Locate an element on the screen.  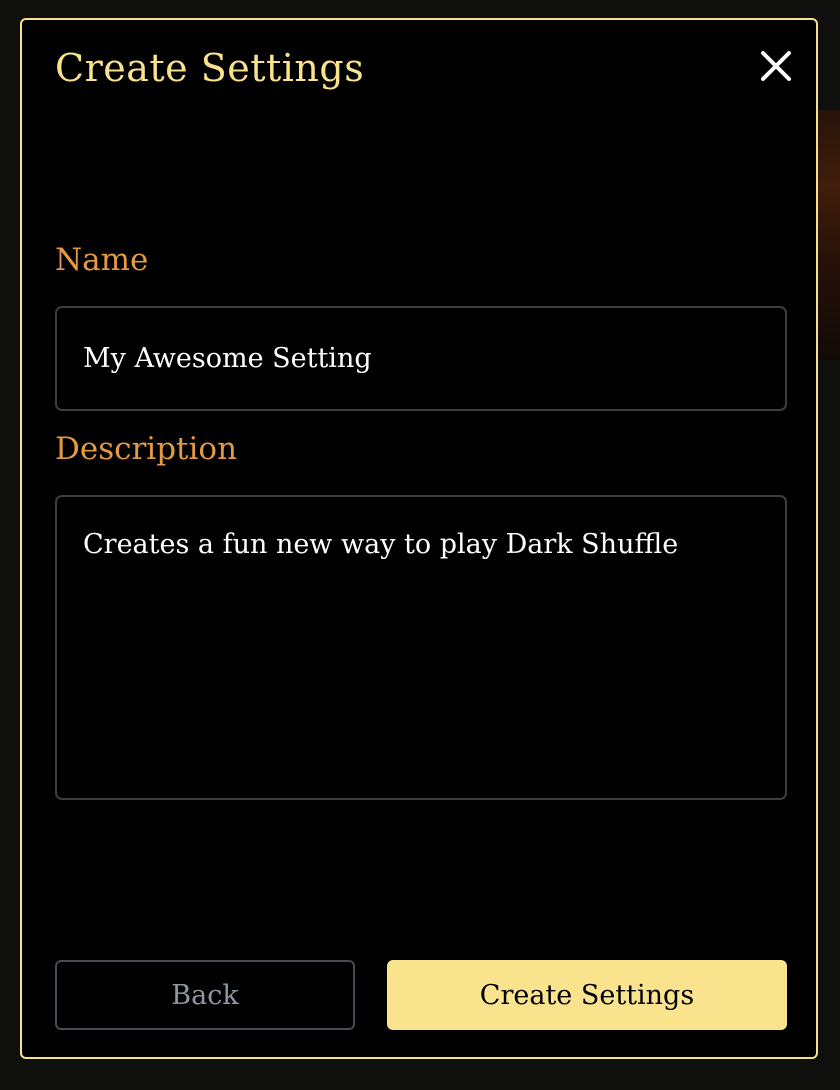
close-icon is located at coordinates (776, 66).